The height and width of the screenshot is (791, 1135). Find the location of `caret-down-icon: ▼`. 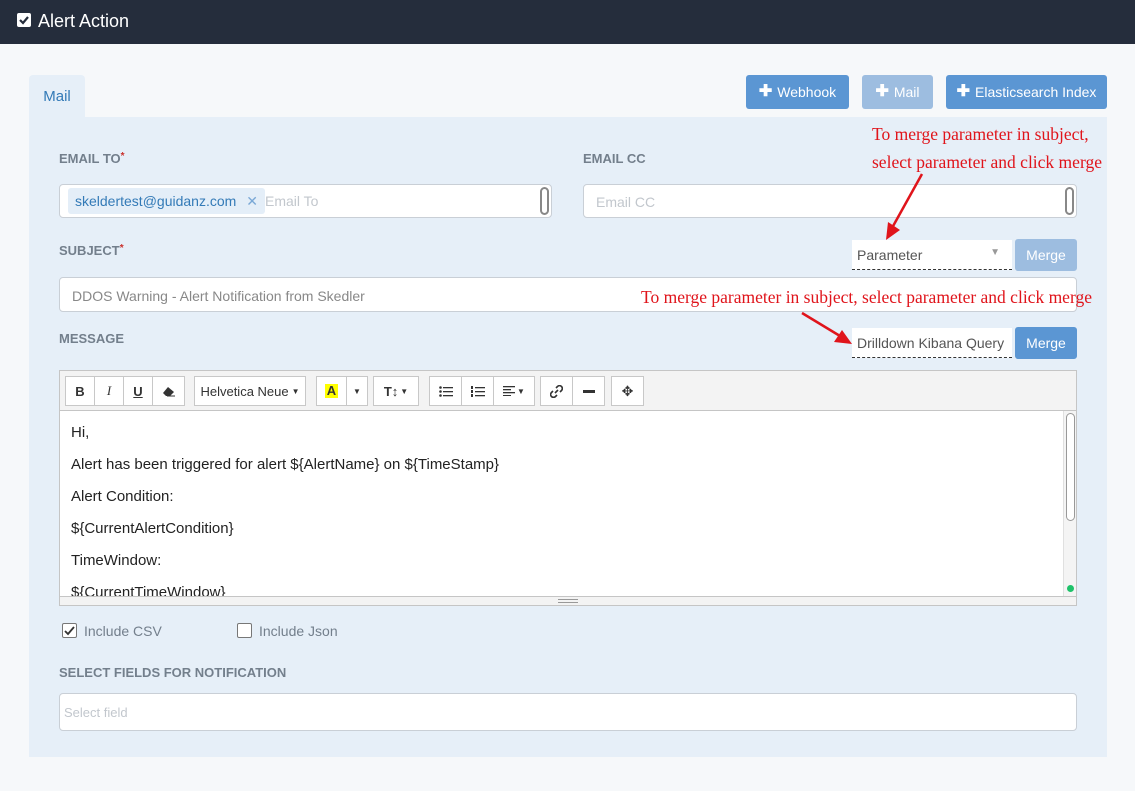

caret-down-icon: ▼ is located at coordinates (295, 391).